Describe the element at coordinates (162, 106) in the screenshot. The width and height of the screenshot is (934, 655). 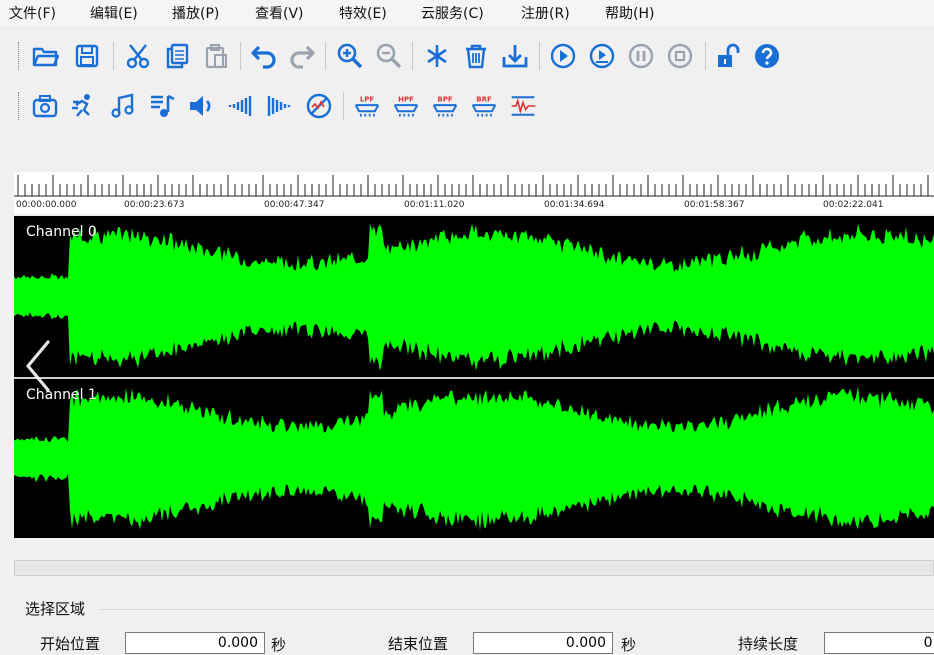
I see `music-list-icon` at that location.